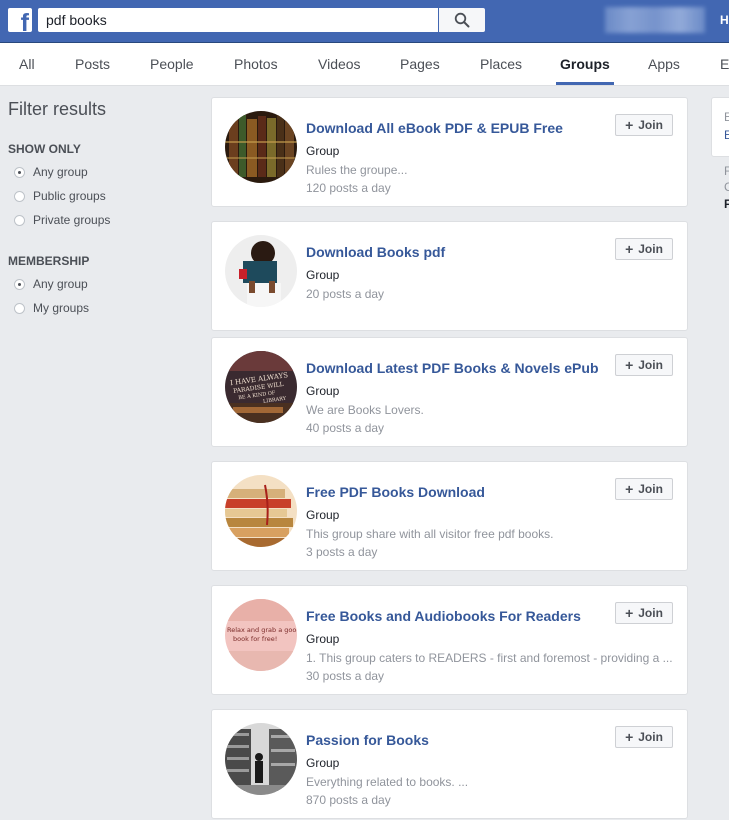  Describe the element at coordinates (585, 64) in the screenshot. I see `tab-groups: Groups` at that location.